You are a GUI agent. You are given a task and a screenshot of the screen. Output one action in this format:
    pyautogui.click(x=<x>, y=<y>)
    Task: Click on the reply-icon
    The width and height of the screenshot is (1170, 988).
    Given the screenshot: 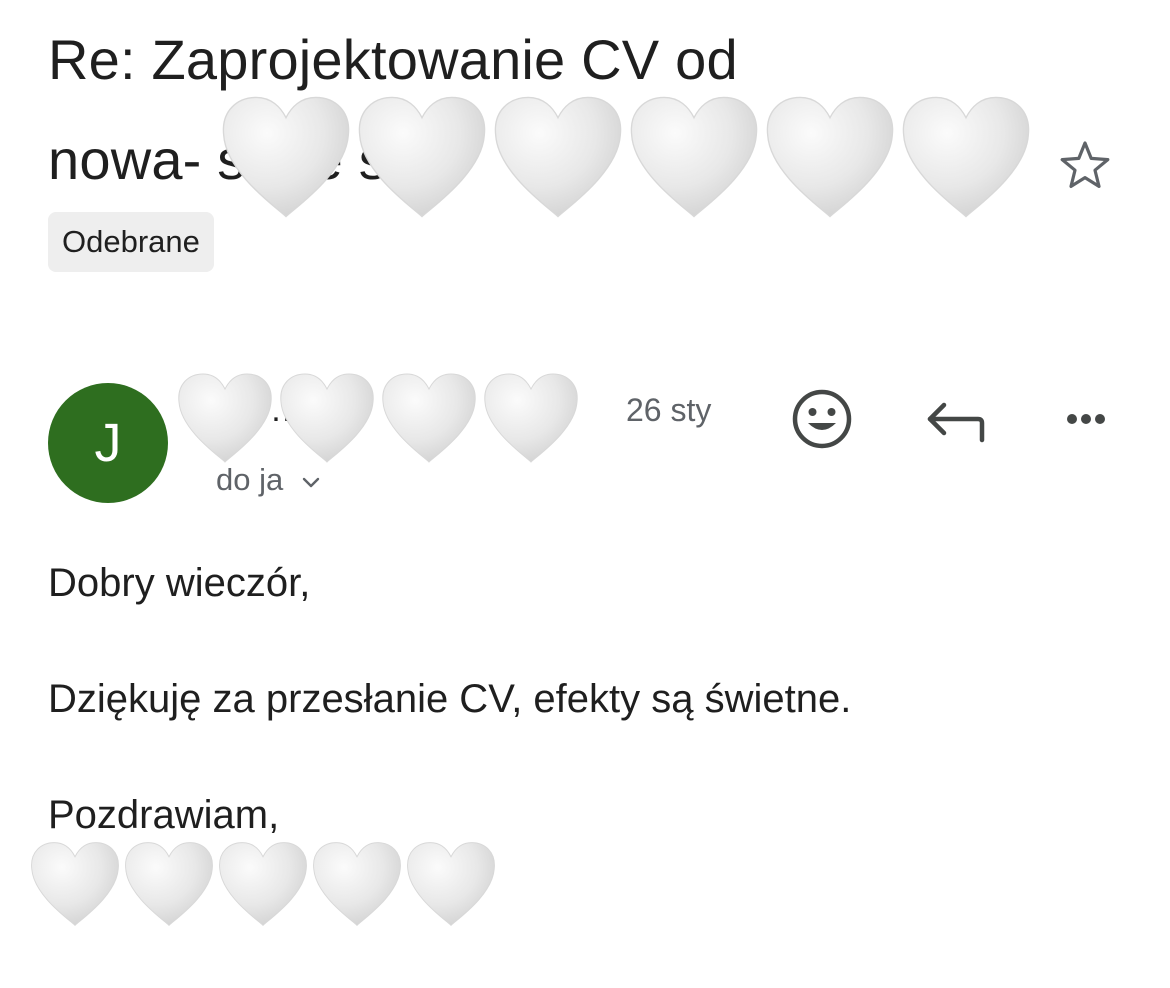 What is the action you would take?
    pyautogui.click(x=956, y=419)
    